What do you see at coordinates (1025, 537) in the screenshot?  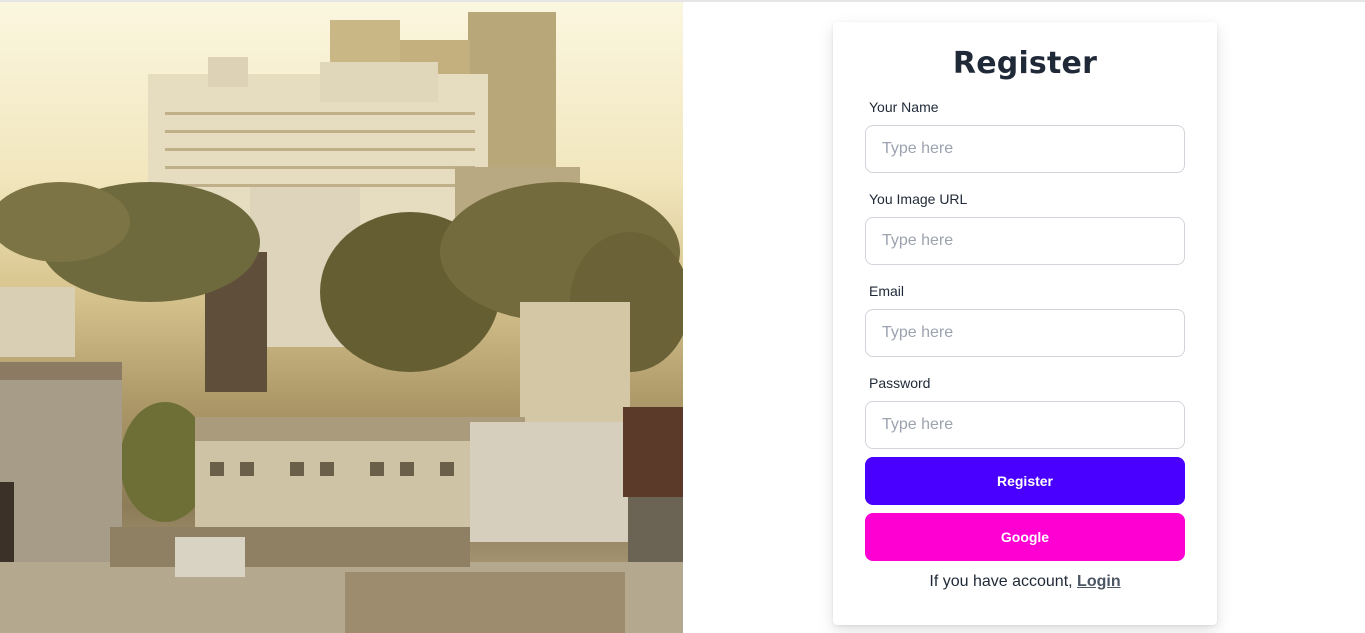 I see `google-signin-button: Google` at bounding box center [1025, 537].